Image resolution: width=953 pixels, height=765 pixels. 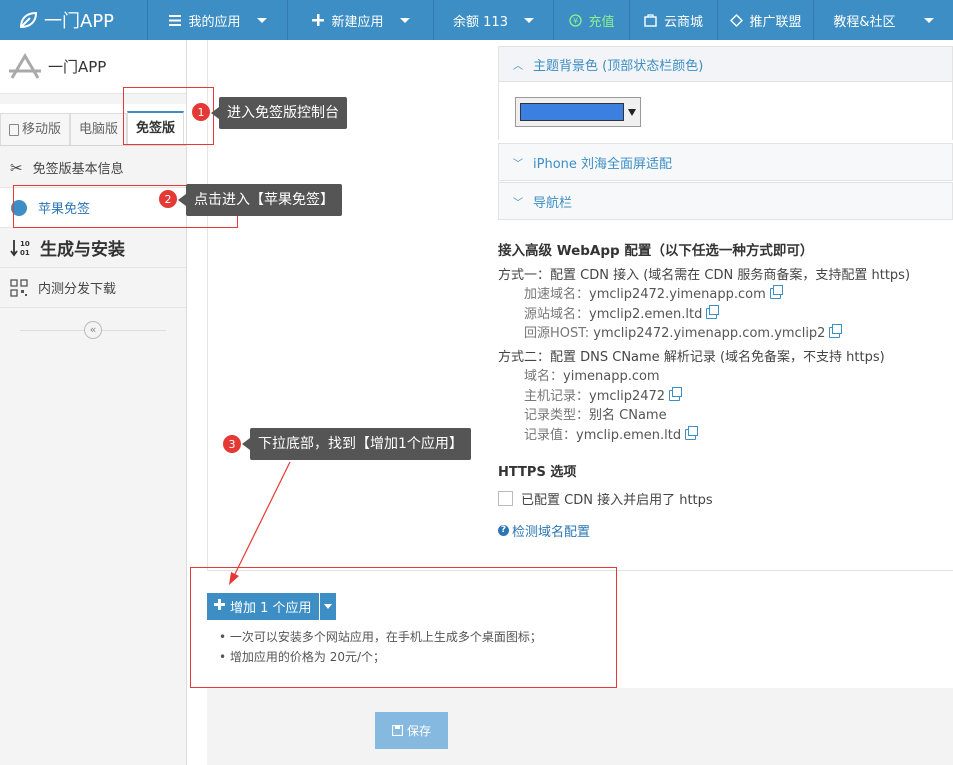 I want to click on row-value: ymclip2.emen.ltd, so click(x=646, y=314).